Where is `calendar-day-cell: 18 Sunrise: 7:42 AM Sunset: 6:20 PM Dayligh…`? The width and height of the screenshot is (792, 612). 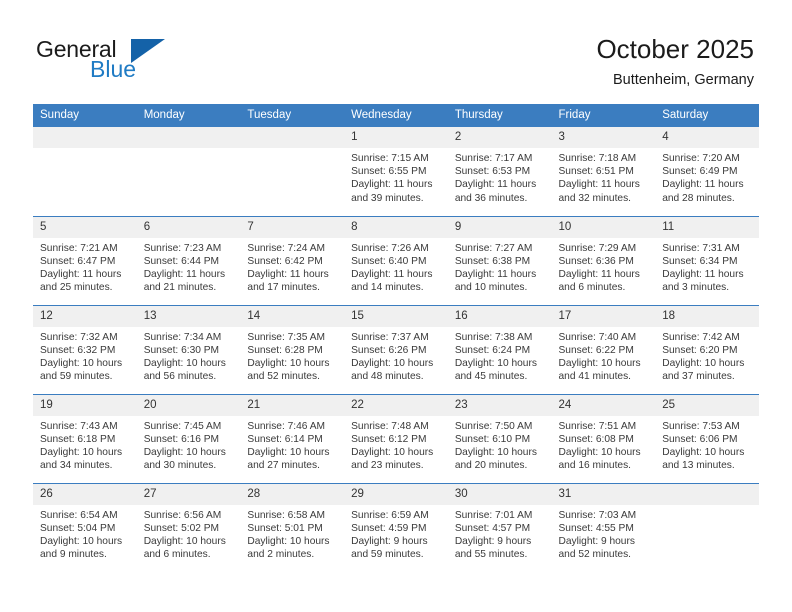
calendar-day-cell: 18 Sunrise: 7:42 AM Sunset: 6:20 PM Dayligh… is located at coordinates (707, 349).